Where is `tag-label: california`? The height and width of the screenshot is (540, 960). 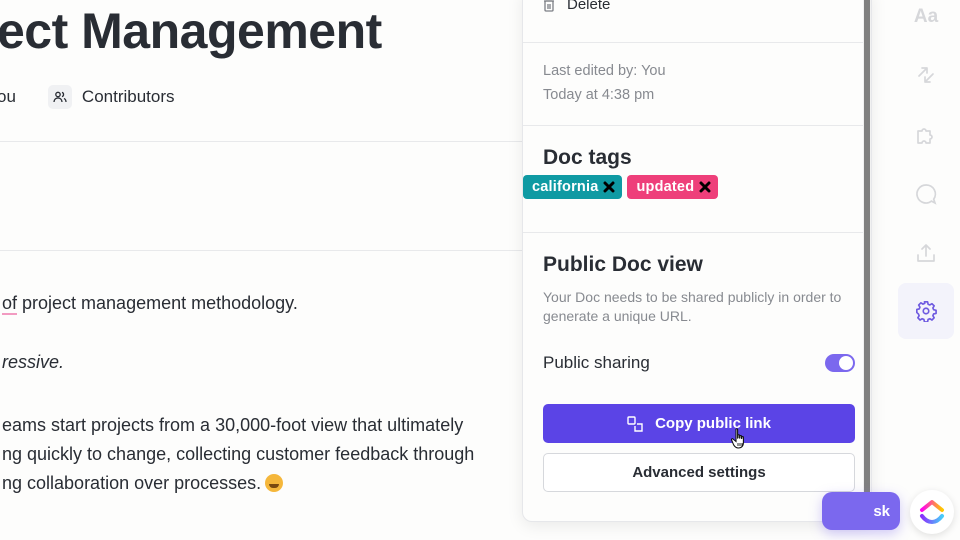
tag-label: california is located at coordinates (565, 187).